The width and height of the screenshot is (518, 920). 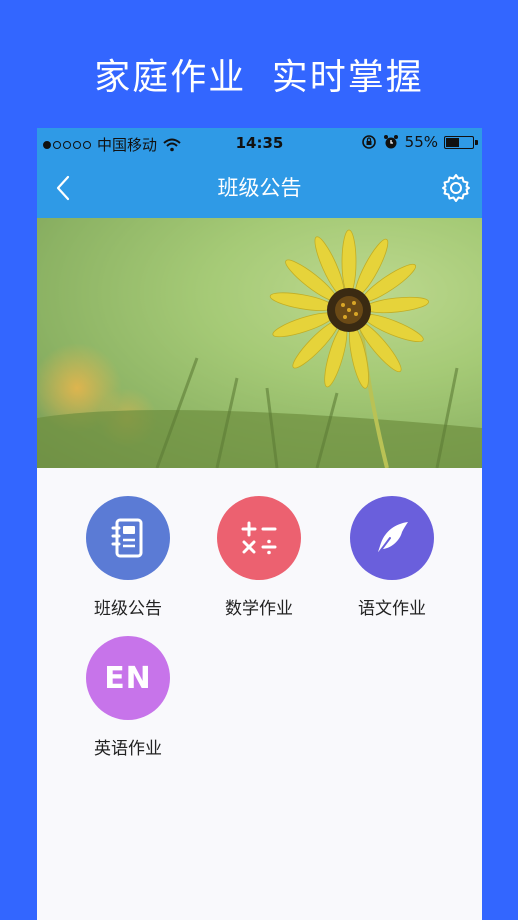 What do you see at coordinates (128, 538) in the screenshot?
I see `notebook-icon` at bounding box center [128, 538].